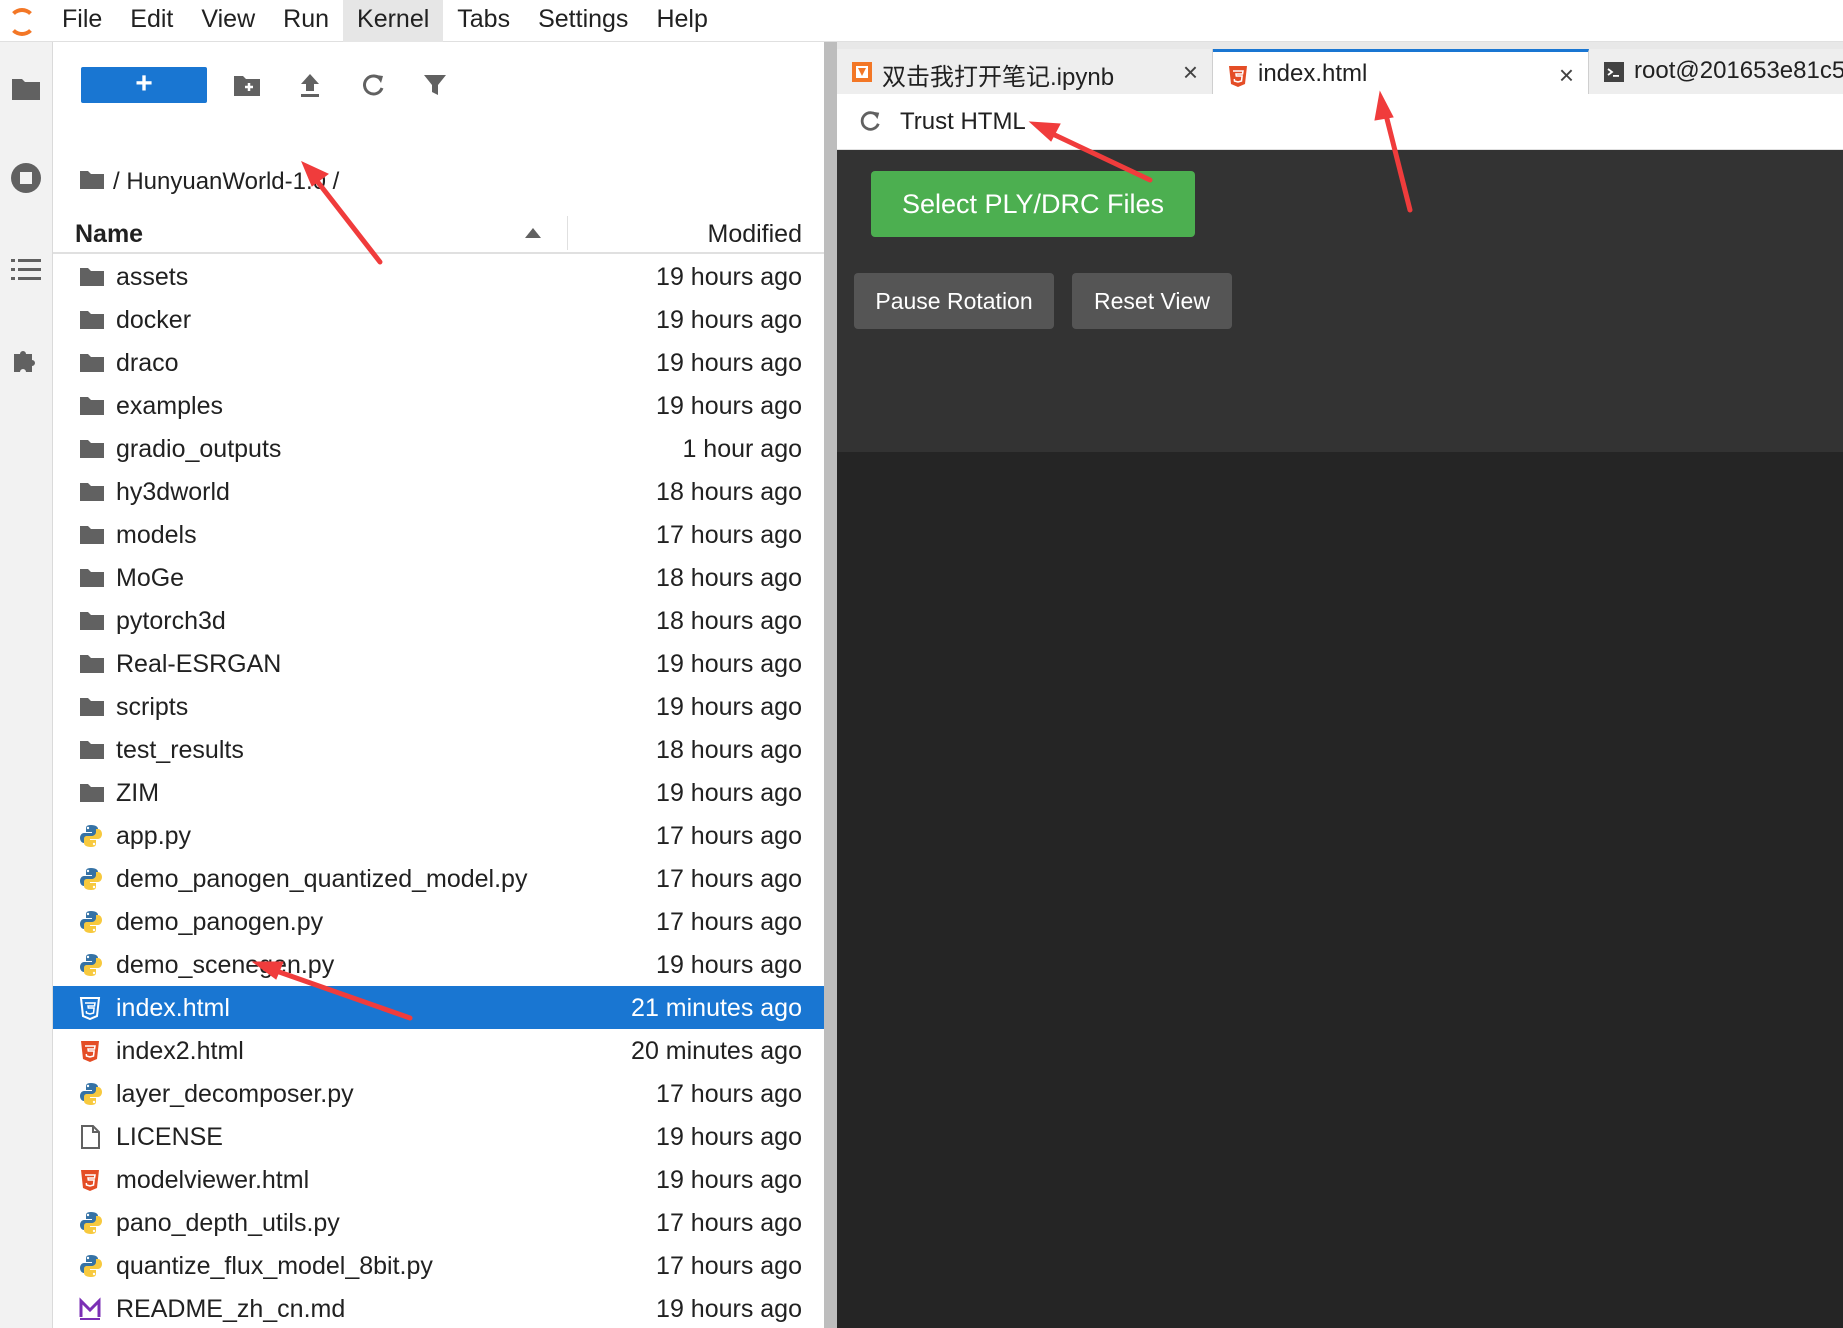  I want to click on file-name: test_results, so click(180, 750).